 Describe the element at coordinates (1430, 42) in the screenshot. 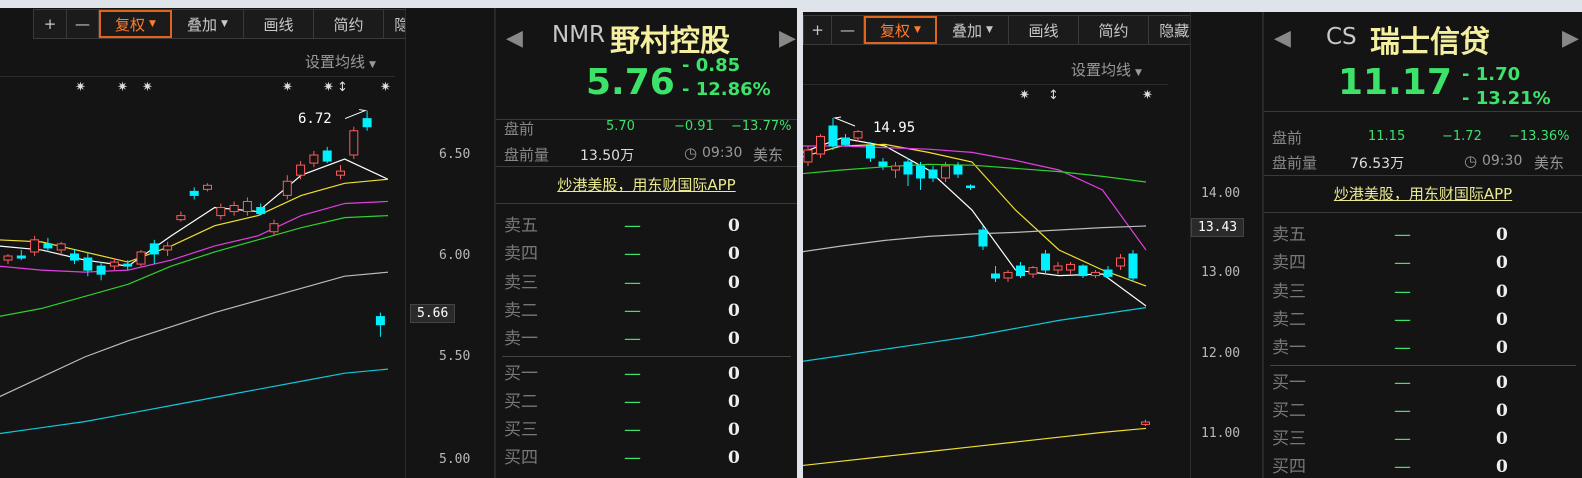

I see `stock-name: 瑞士信贷` at that location.